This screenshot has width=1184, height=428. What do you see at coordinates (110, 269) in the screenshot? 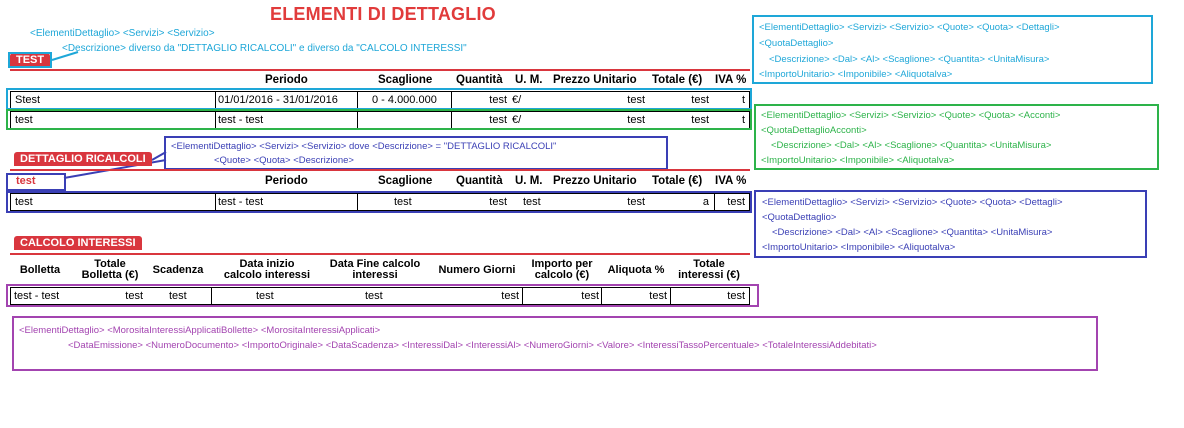
I see `col-header-totale-bolletta: Totale Bolletta (€)` at bounding box center [110, 269].